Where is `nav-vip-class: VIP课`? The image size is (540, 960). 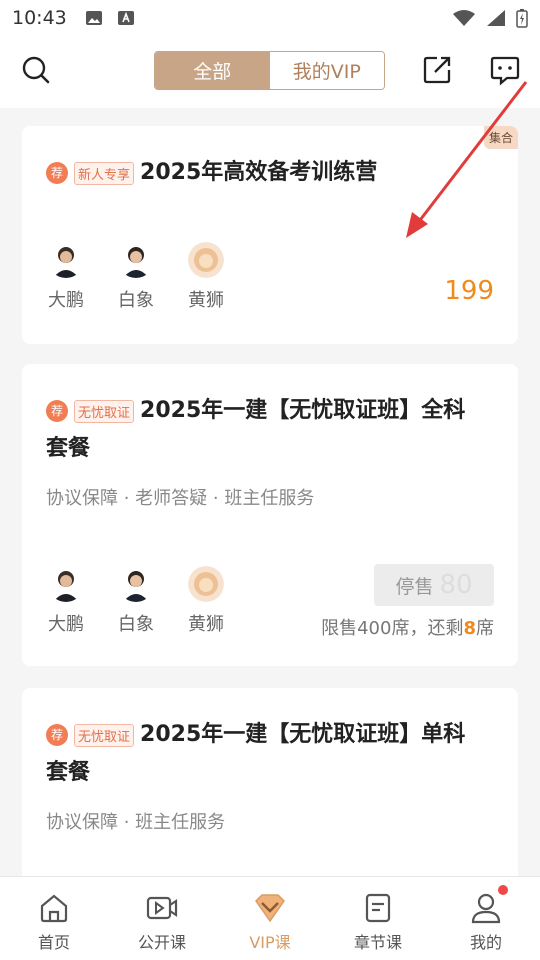
nav-vip-class: VIP课 is located at coordinates (270, 918).